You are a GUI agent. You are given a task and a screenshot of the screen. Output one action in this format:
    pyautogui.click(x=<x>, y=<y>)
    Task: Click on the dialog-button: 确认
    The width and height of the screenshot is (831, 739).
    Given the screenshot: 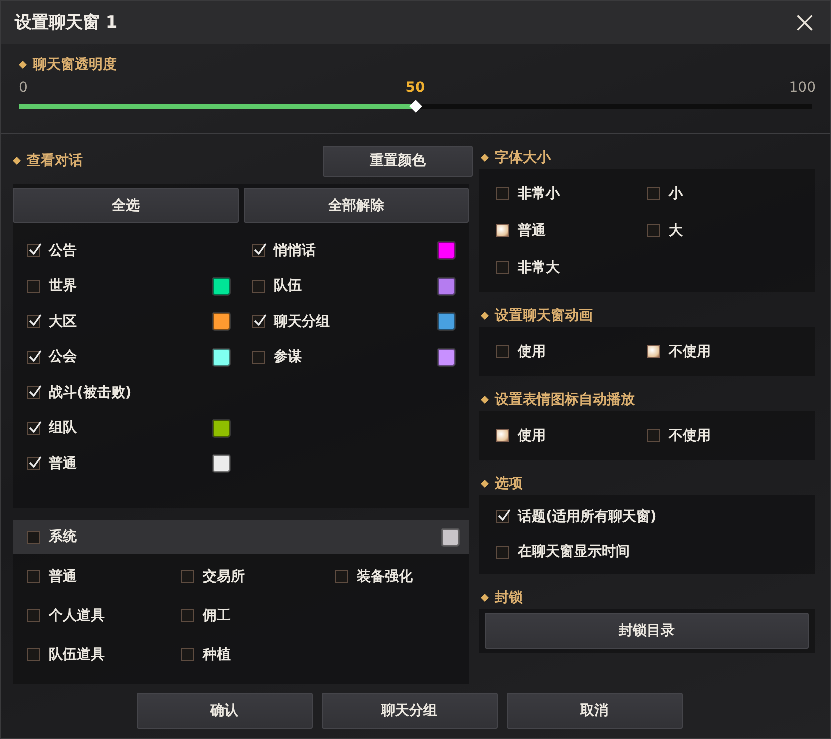 What is the action you would take?
    pyautogui.click(x=224, y=711)
    